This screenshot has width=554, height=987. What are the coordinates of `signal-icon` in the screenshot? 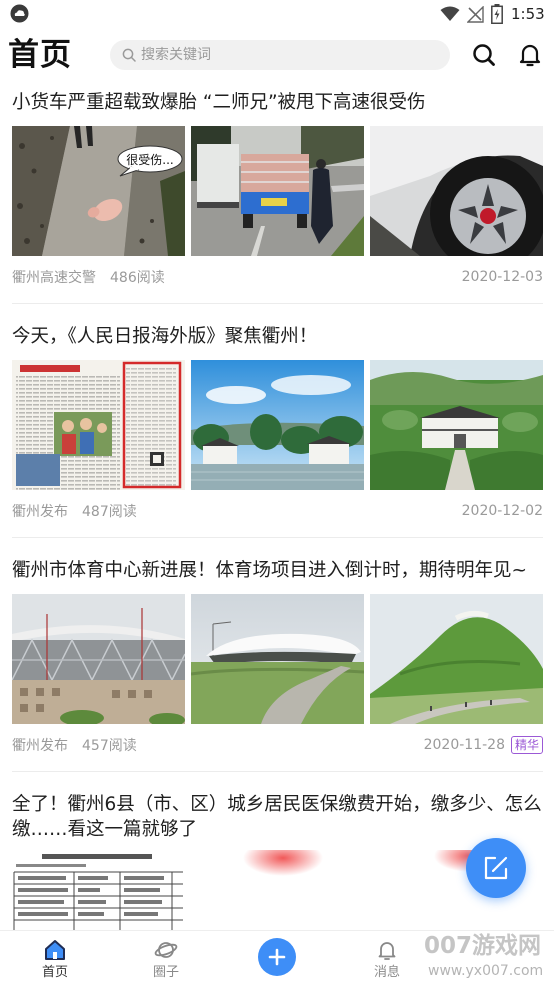 It's located at (475, 14).